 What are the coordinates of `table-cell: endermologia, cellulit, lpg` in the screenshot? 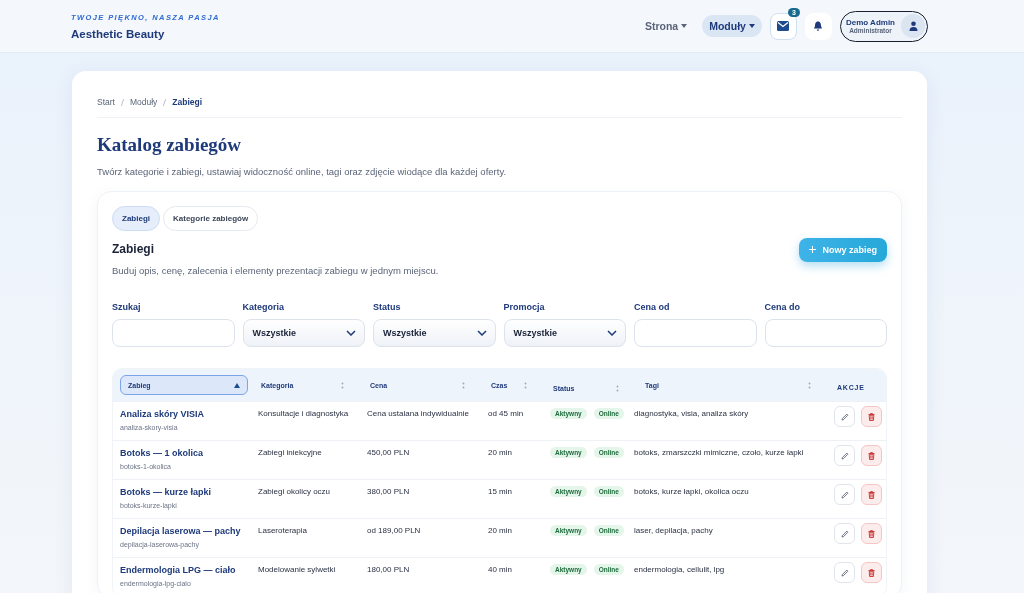 It's located at (679, 569).